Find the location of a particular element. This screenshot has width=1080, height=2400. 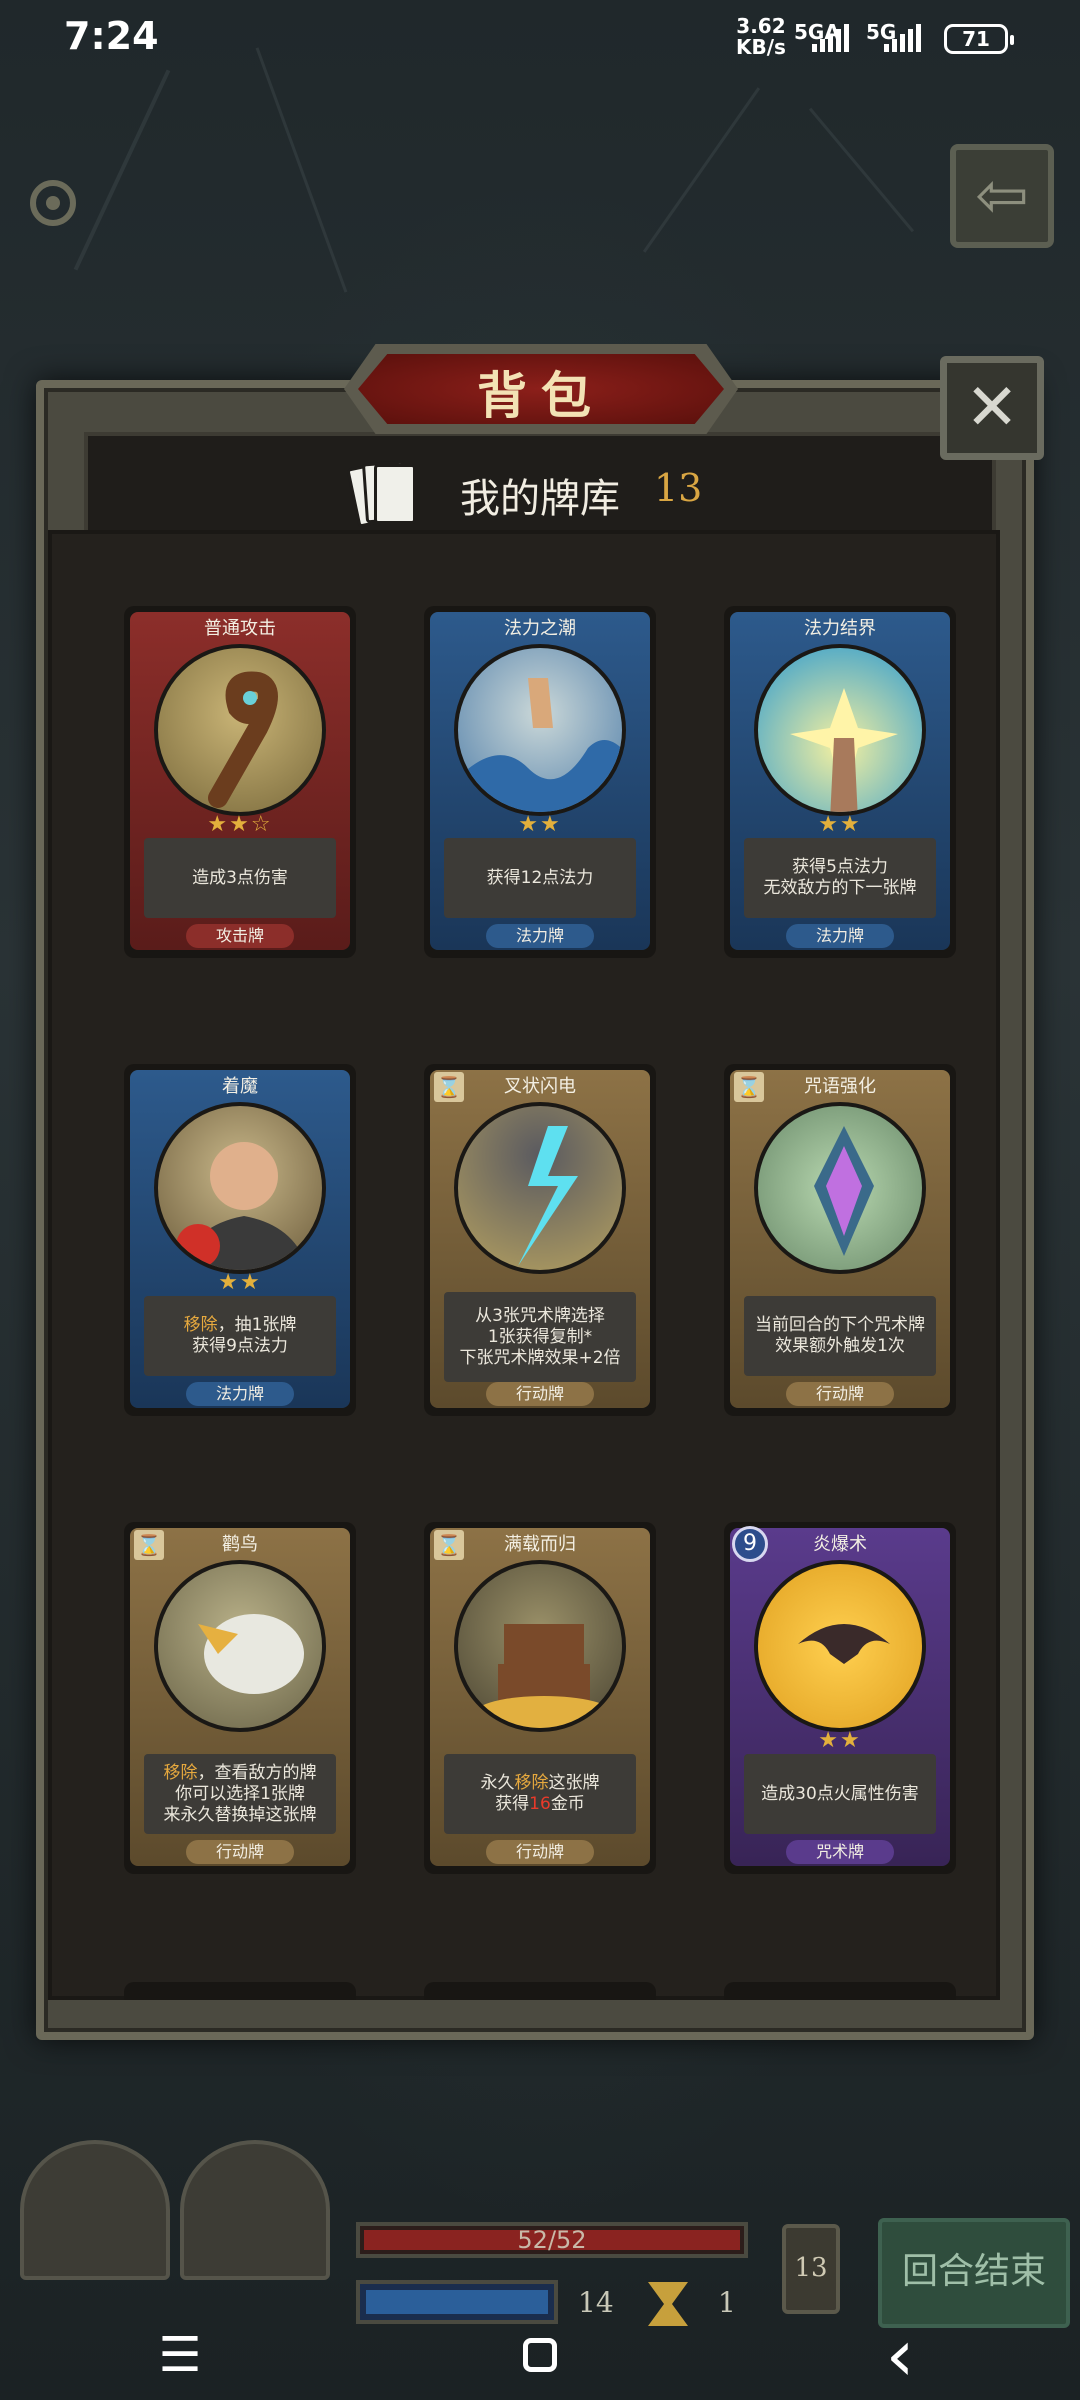

fire-bat-art-icon is located at coordinates (840, 1646).